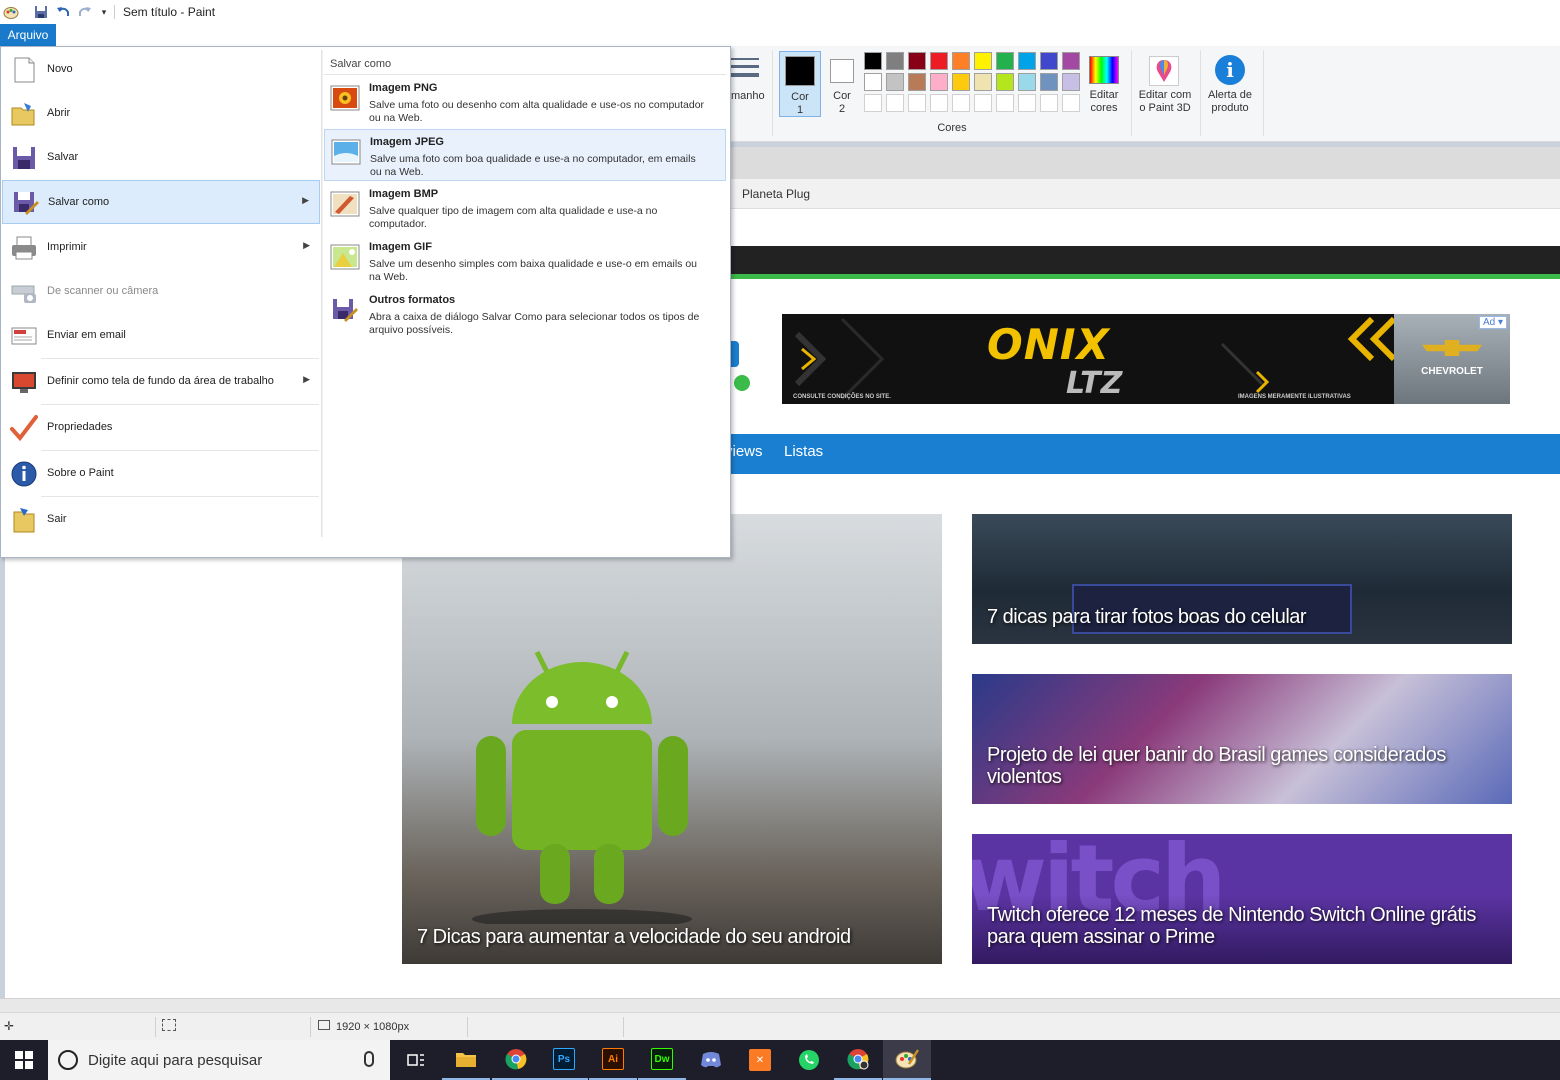  I want to click on image-size-icon, so click(324, 1025).